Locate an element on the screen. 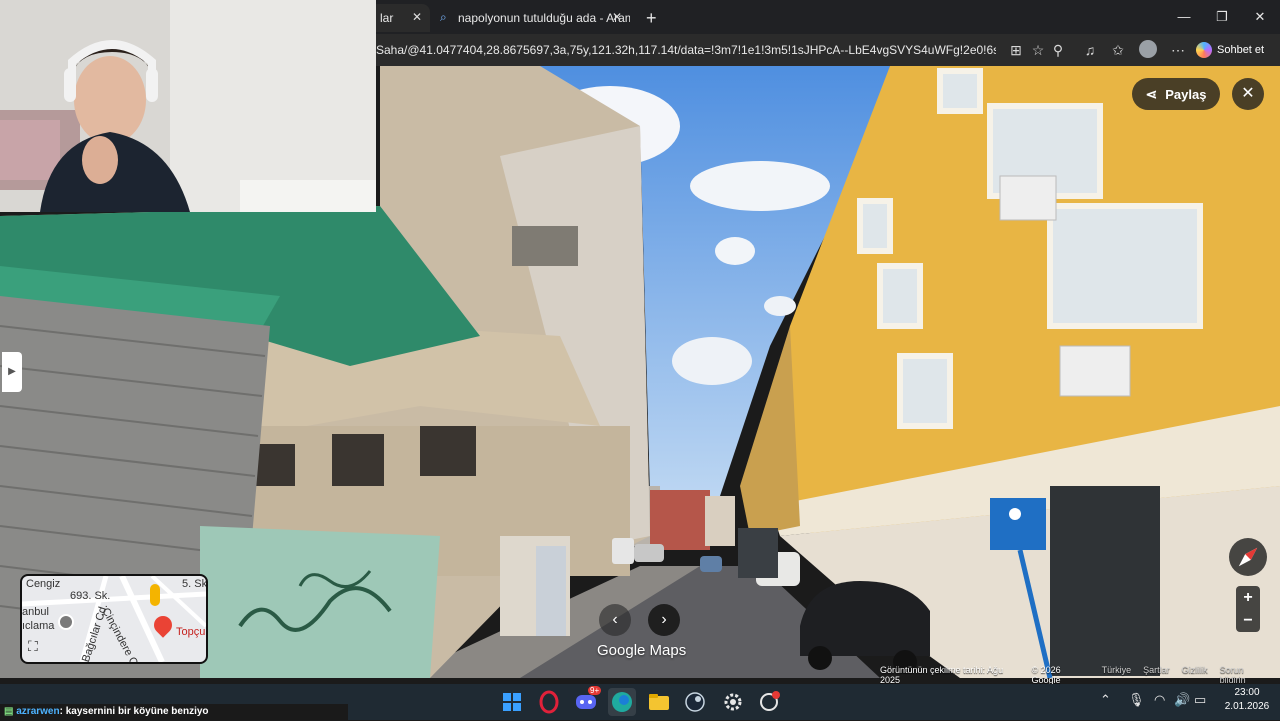 The width and height of the screenshot is (1280, 721). location-icon: ⚲ is located at coordinates (1058, 50).